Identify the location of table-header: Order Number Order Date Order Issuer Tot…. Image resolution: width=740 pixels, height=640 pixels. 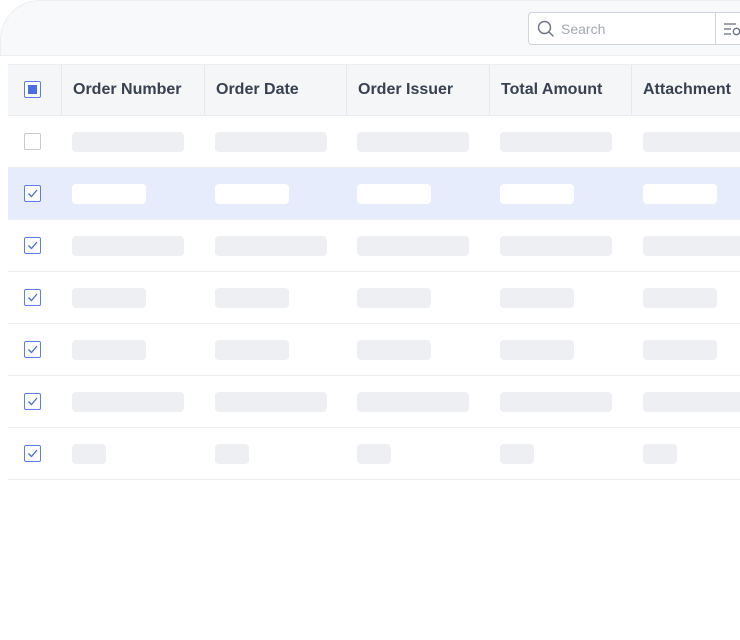
(374, 90).